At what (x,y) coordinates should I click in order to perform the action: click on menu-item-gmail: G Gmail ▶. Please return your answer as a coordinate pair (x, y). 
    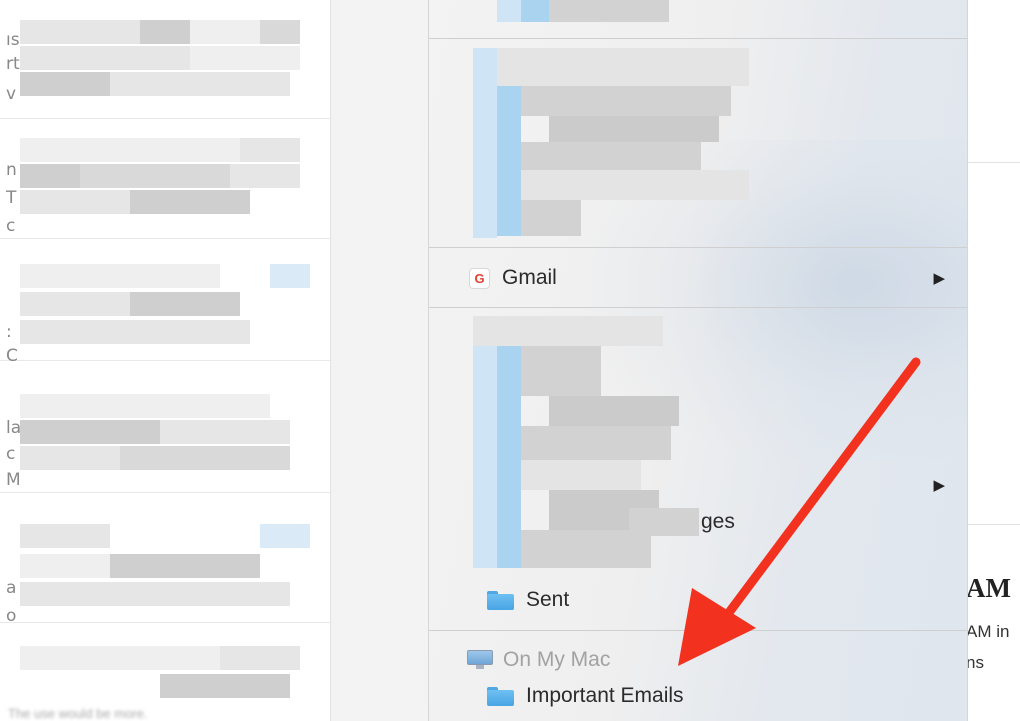
    Looking at the image, I should click on (698, 278).